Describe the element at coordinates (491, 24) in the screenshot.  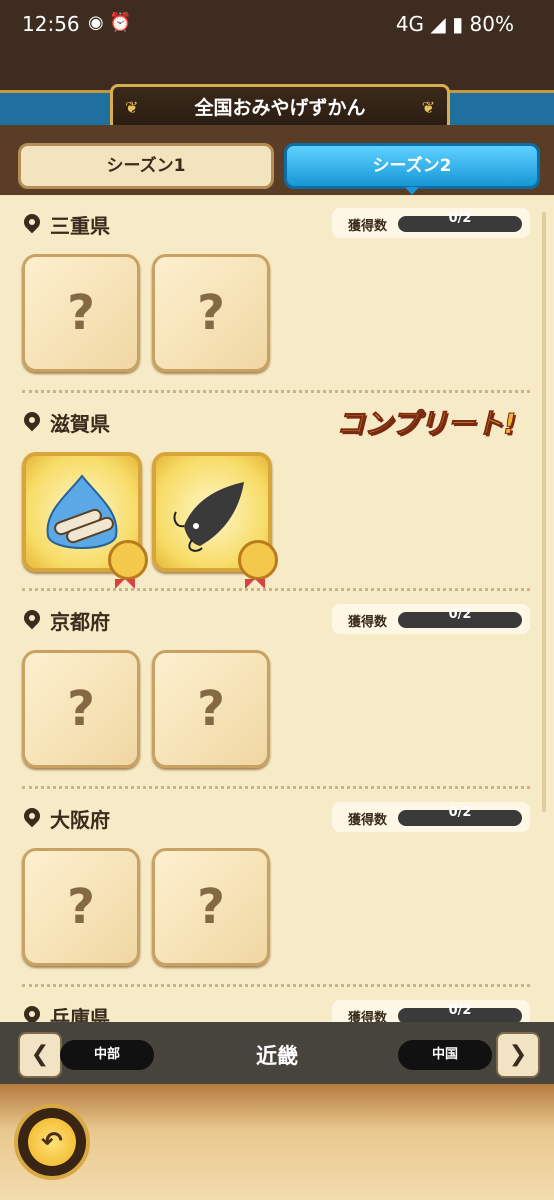
I see `battery-label: 80%` at that location.